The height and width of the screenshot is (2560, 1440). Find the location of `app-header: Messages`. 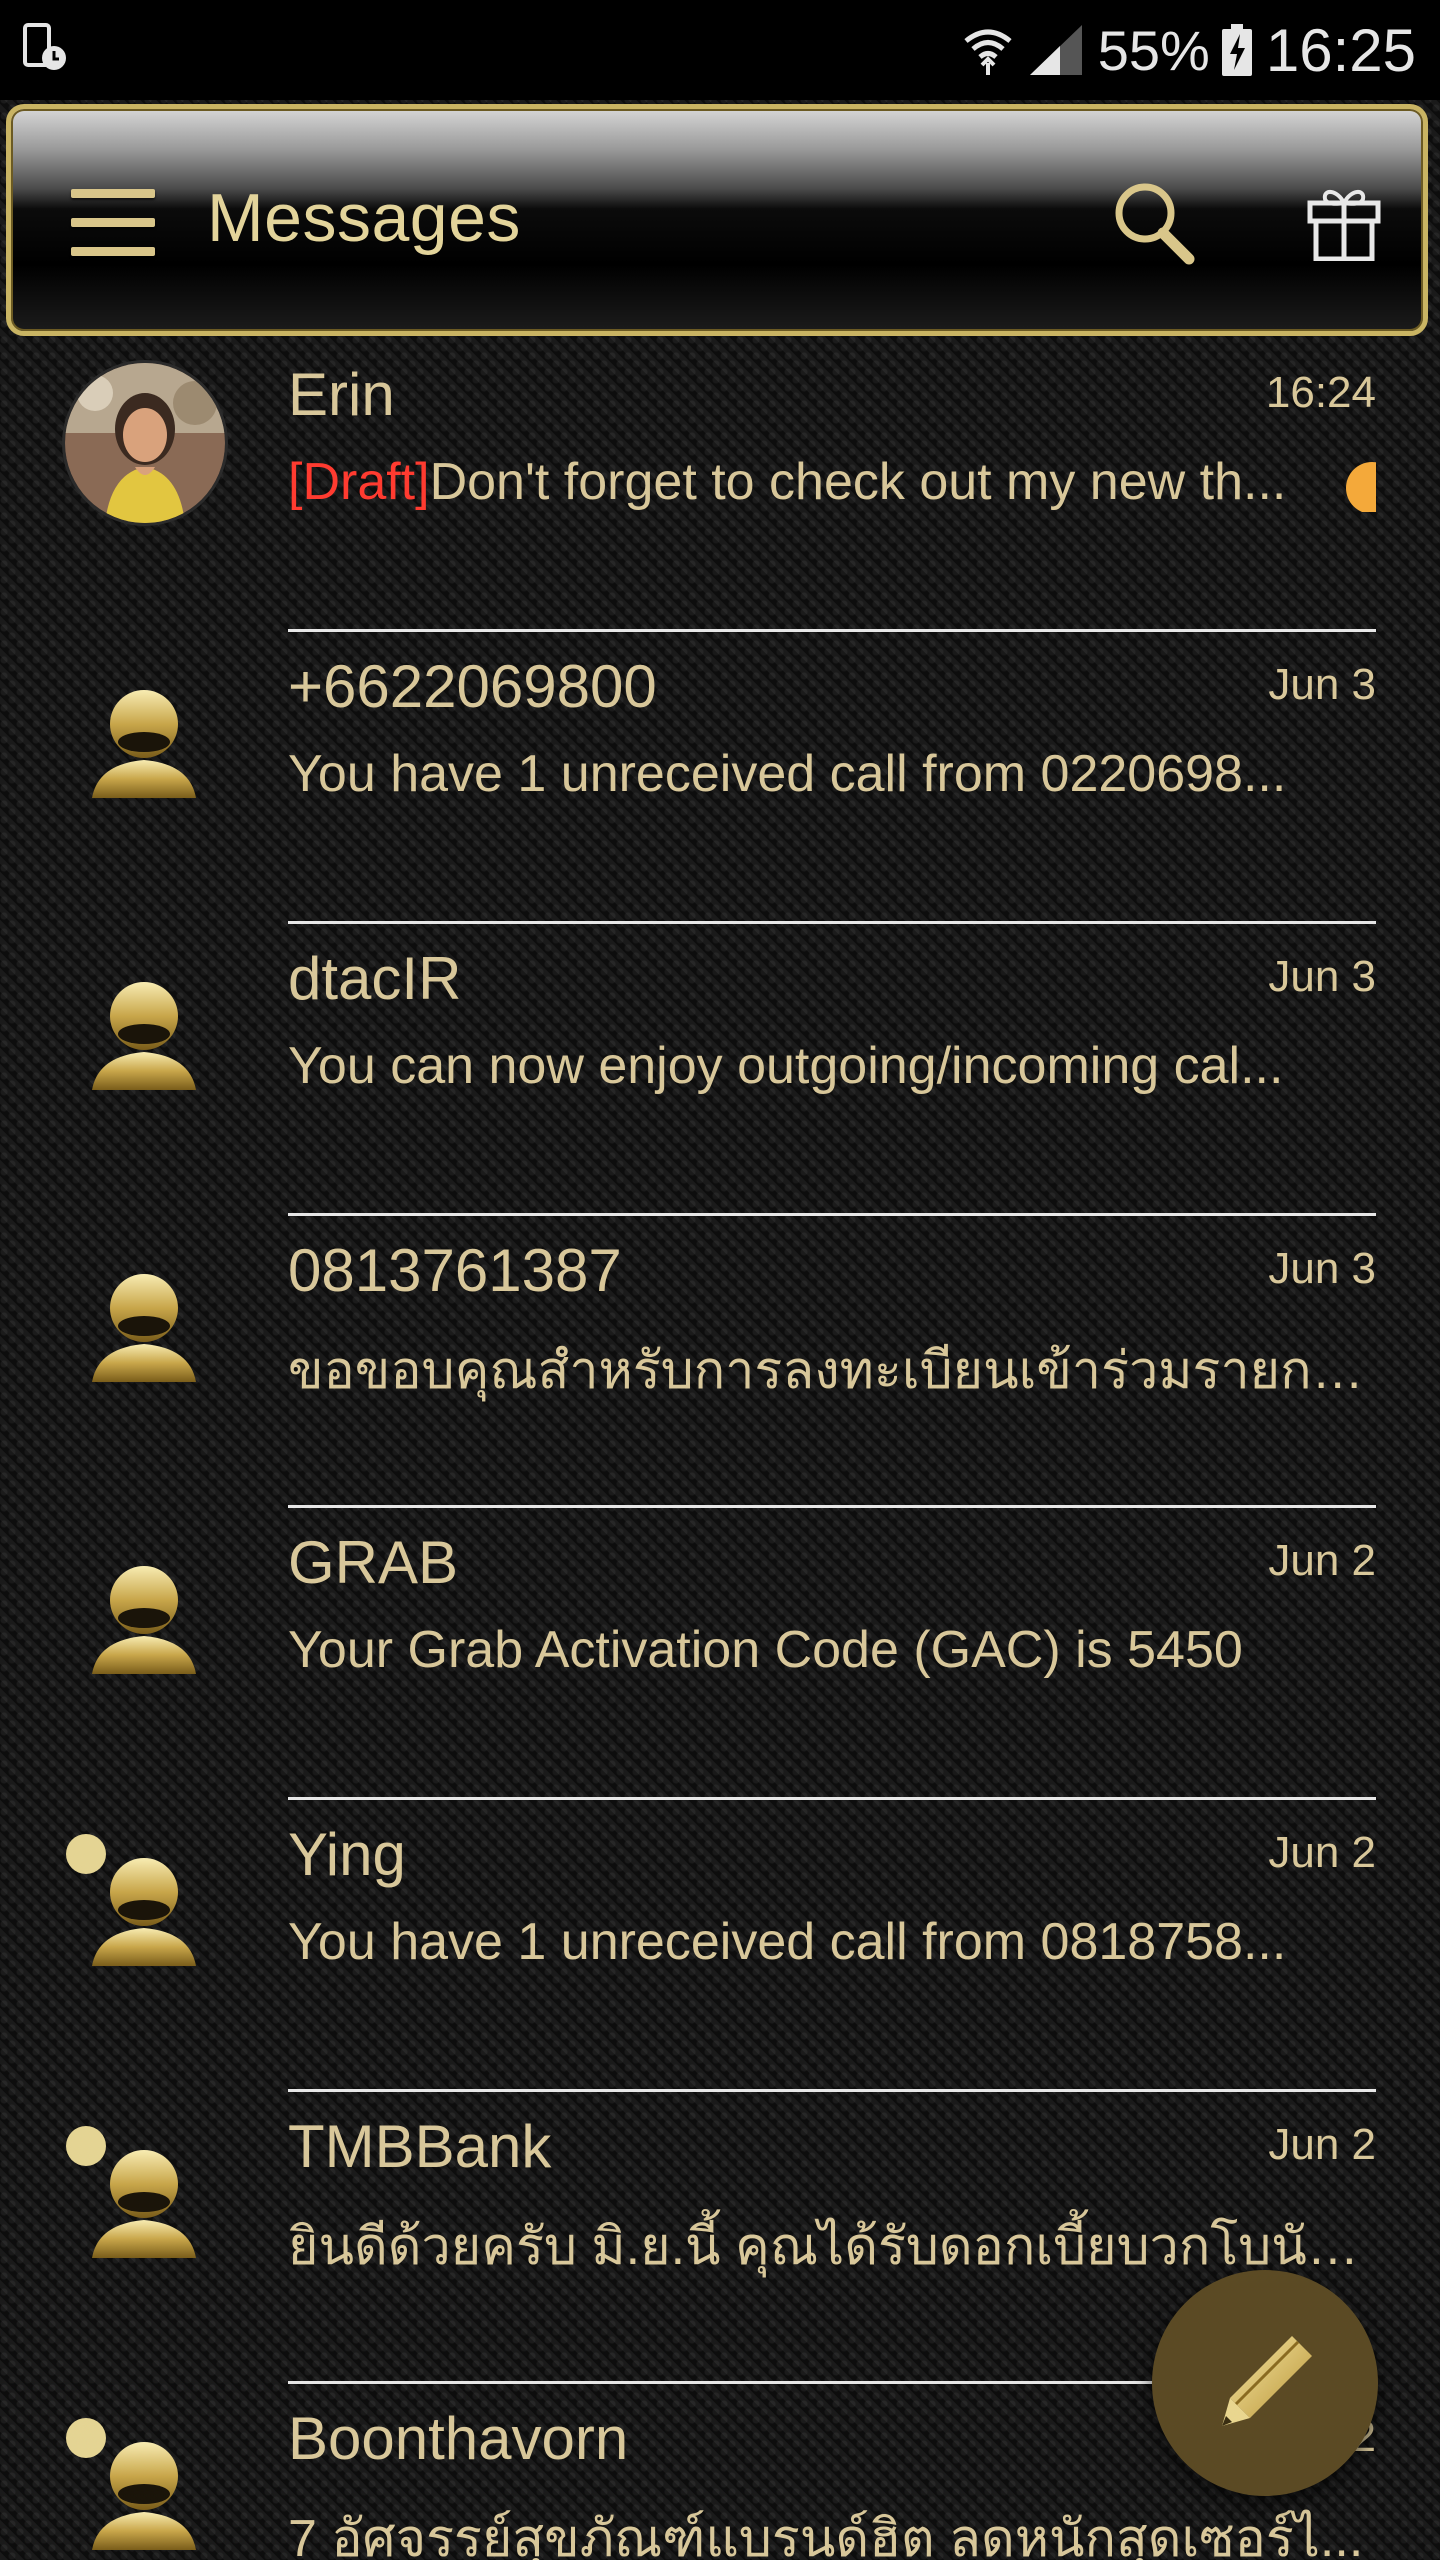

app-header: Messages is located at coordinates (717, 220).